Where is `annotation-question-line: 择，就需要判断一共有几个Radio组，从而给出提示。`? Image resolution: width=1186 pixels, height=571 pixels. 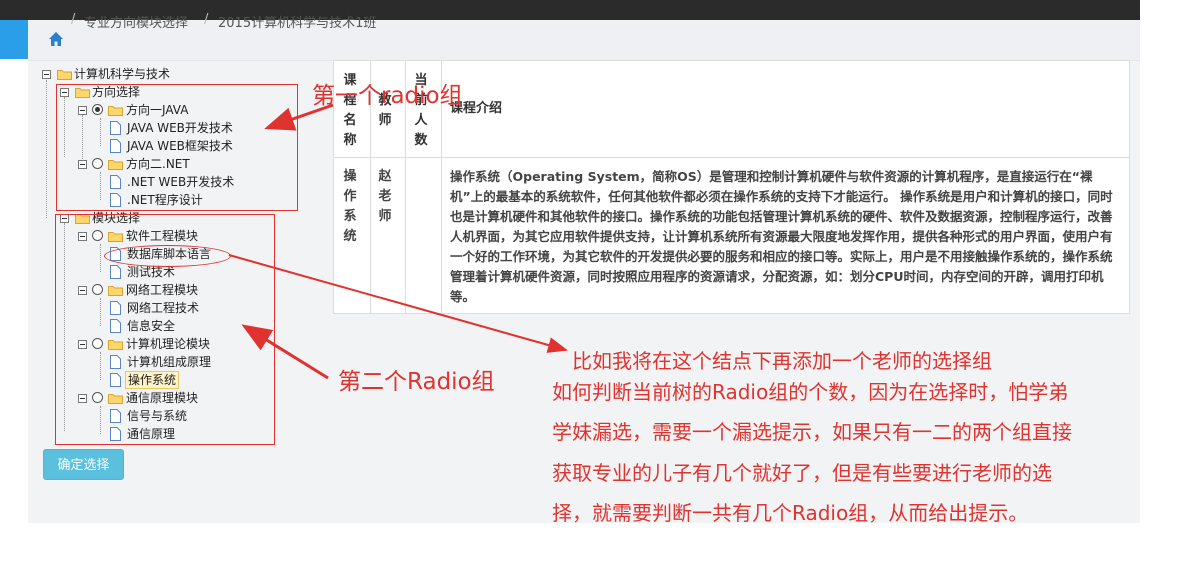 annotation-question-line: 择，就需要判断一共有几个Radio组，从而给出提示。 is located at coordinates (790, 513).